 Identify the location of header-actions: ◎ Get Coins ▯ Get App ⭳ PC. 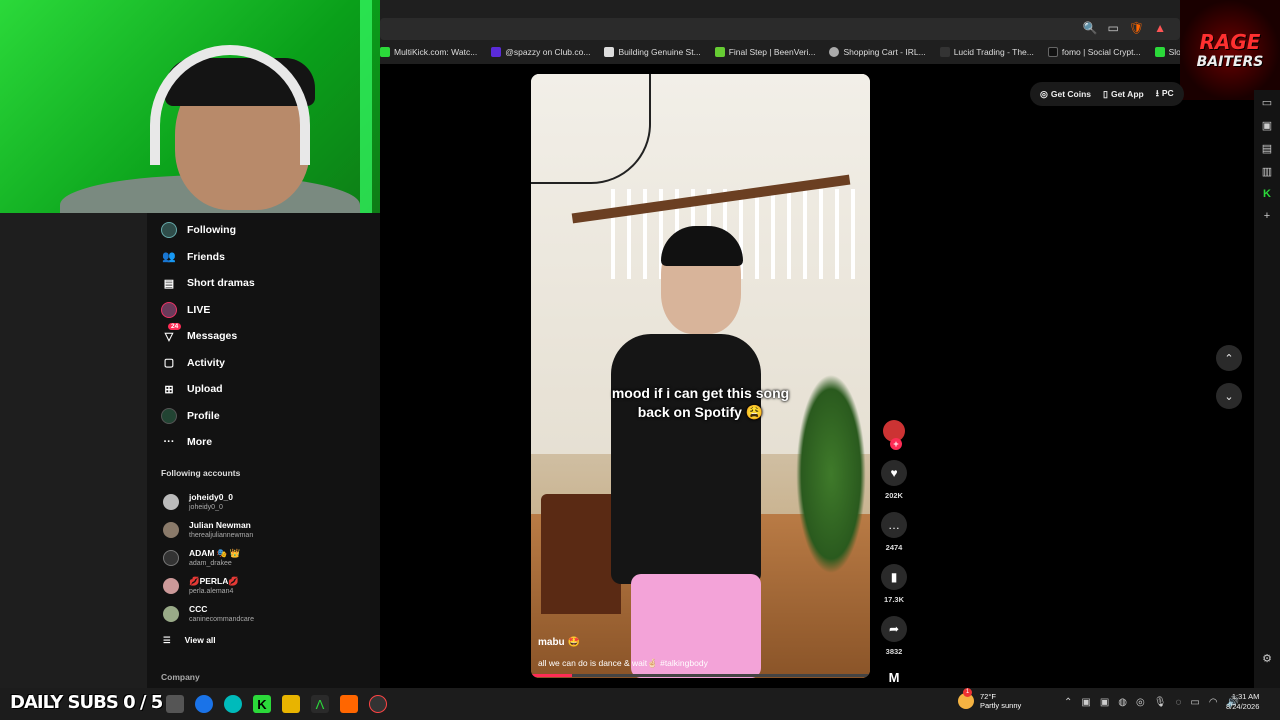
(1107, 94).